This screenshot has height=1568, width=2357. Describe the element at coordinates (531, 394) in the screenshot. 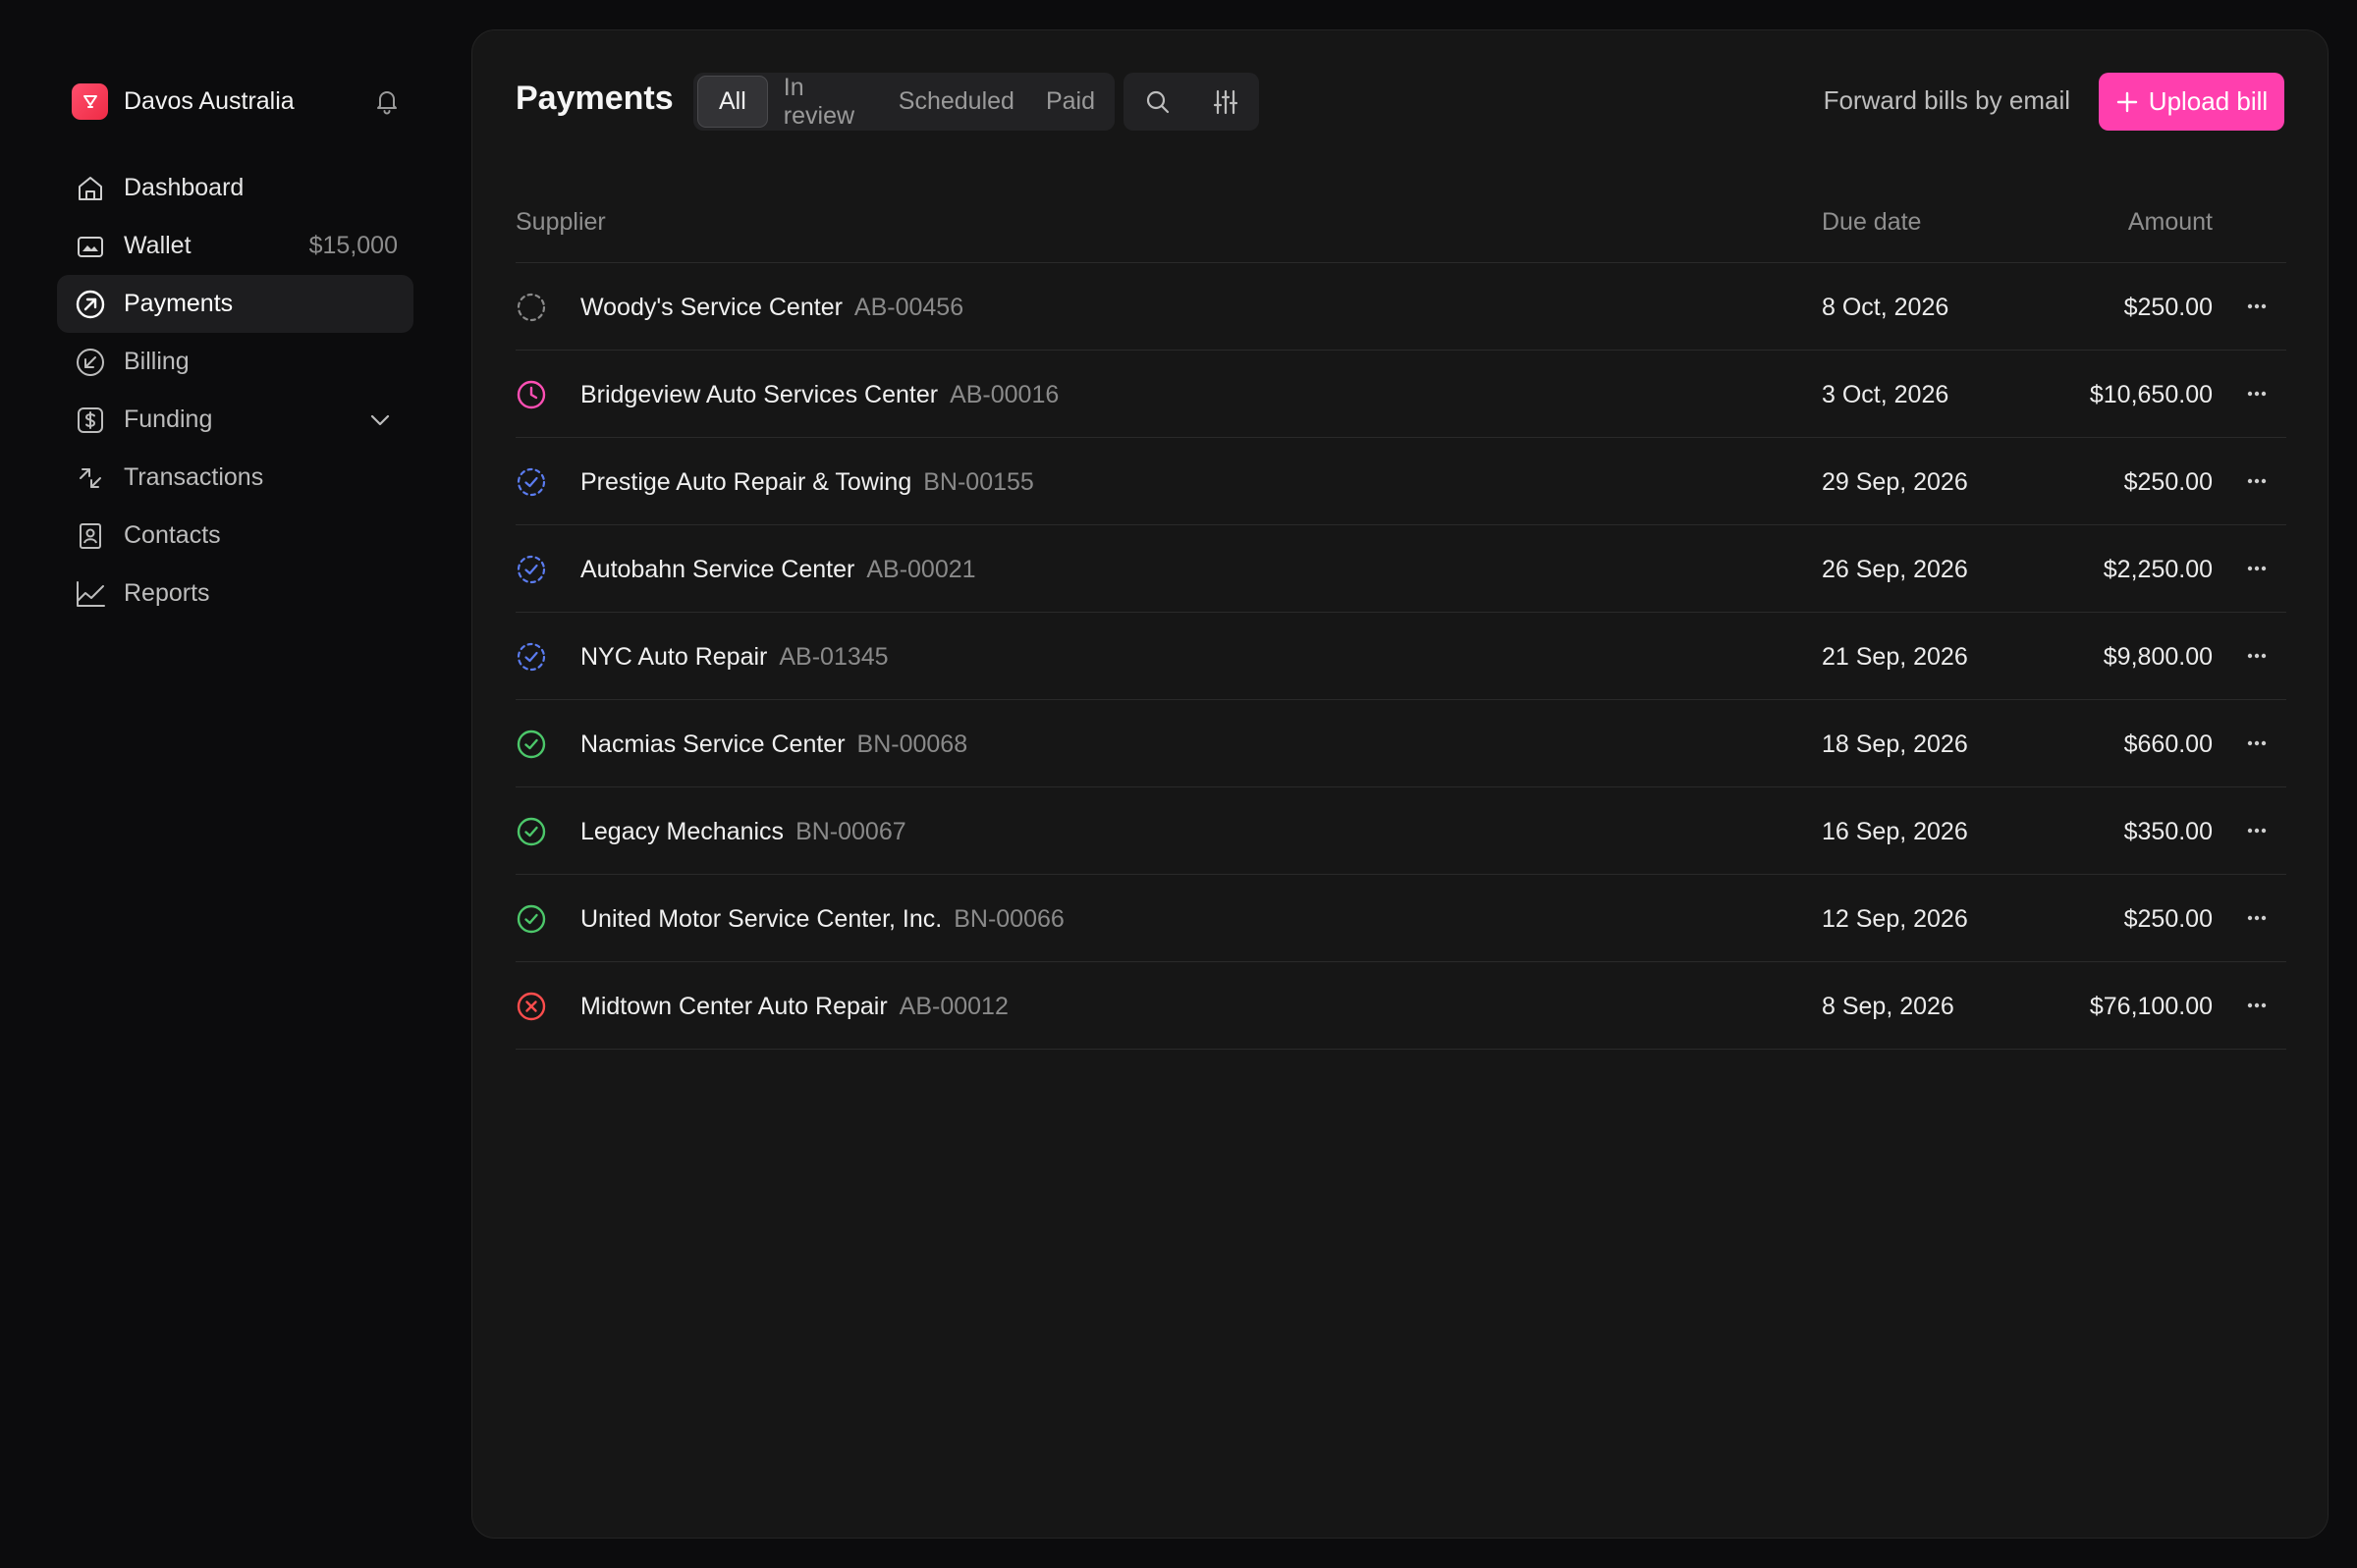

I see `clock-status-icon` at that location.